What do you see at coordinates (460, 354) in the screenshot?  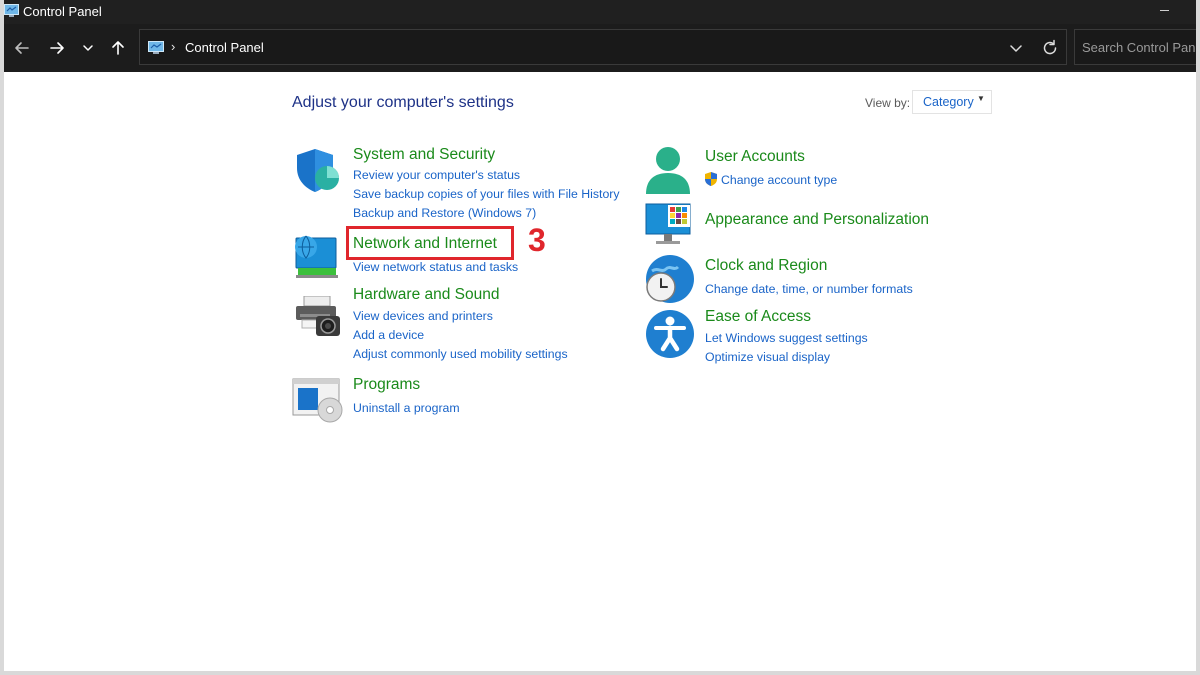 I see `link-mobility-settings: Adjust commonly used mobility settings` at bounding box center [460, 354].